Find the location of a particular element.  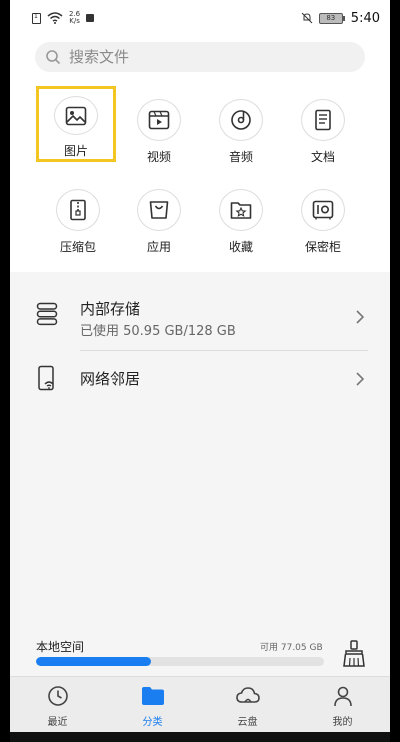

category-label: 应用 is located at coordinates (158, 247).